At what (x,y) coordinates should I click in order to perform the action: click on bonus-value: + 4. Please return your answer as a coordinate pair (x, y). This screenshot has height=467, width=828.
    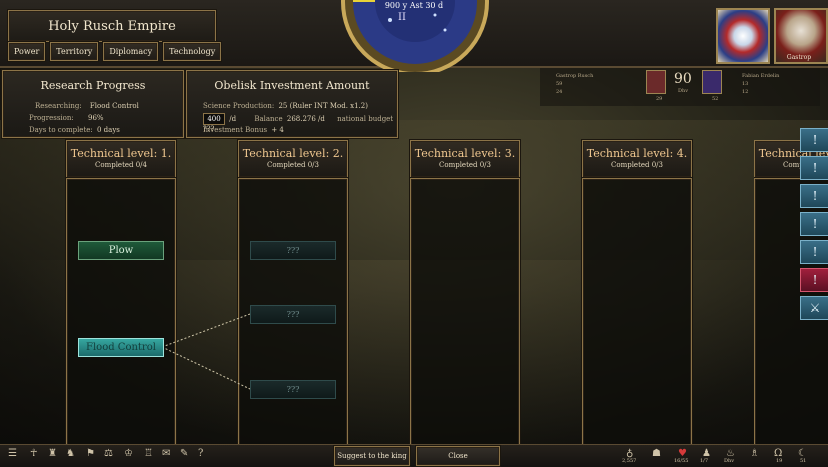
    Looking at the image, I should click on (277, 130).